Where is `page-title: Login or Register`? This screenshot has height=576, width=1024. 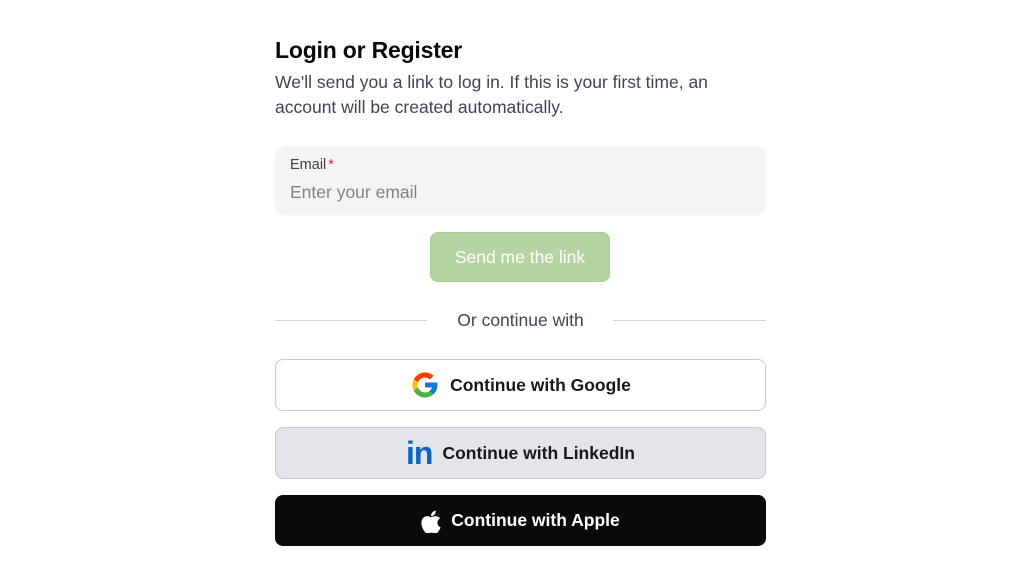 page-title: Login or Register is located at coordinates (369, 50).